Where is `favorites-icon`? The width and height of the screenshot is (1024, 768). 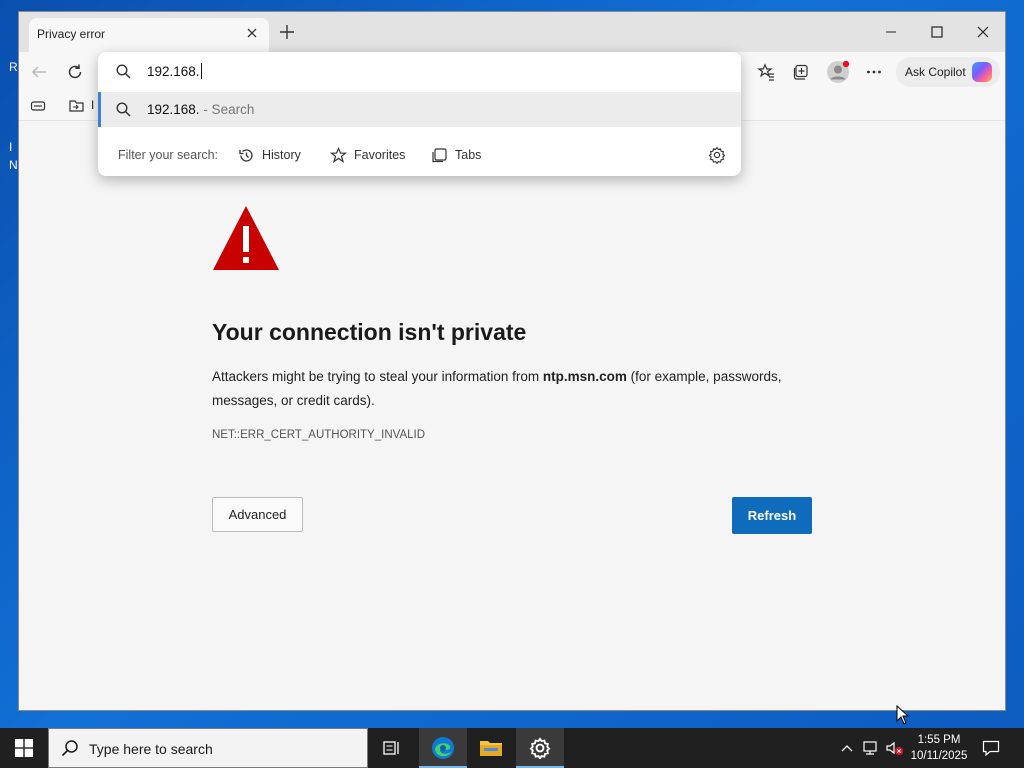
favorites-icon is located at coordinates (765, 72).